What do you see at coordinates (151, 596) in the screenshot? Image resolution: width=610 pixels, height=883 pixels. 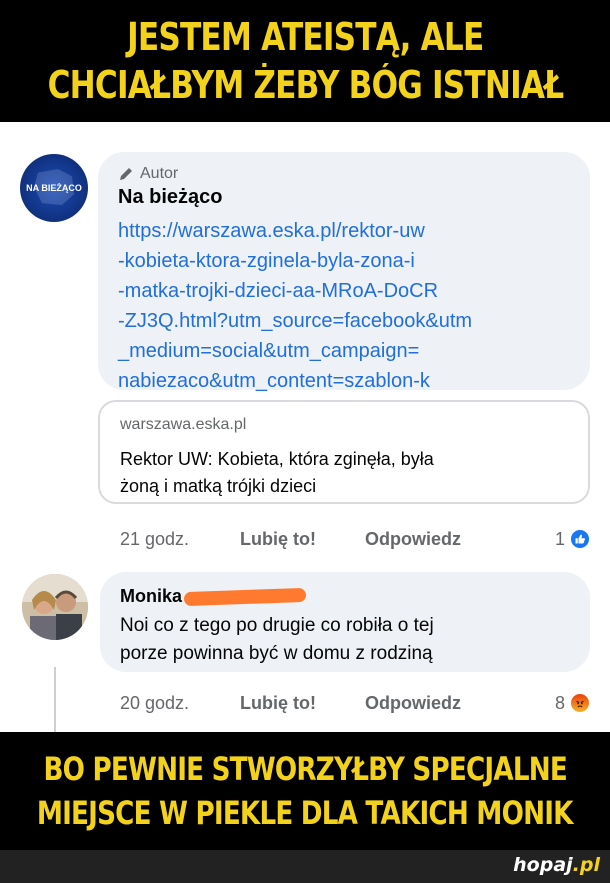 I see `reply-author-name: Monika` at bounding box center [151, 596].